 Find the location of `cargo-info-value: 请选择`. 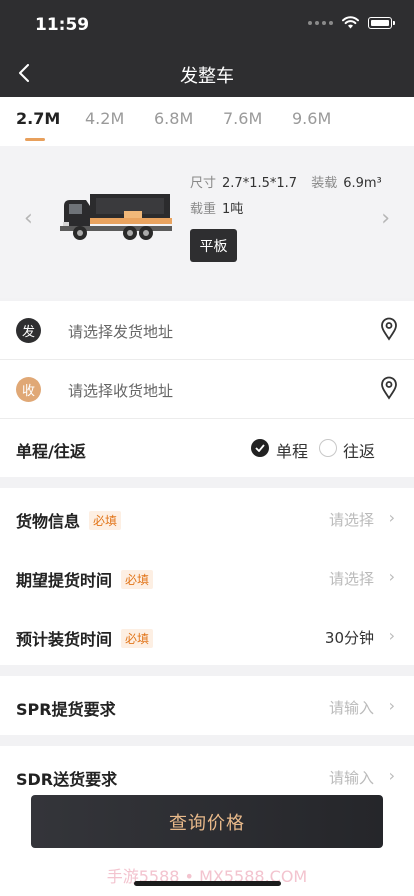

cargo-info-value: 请选择 is located at coordinates (351, 520).